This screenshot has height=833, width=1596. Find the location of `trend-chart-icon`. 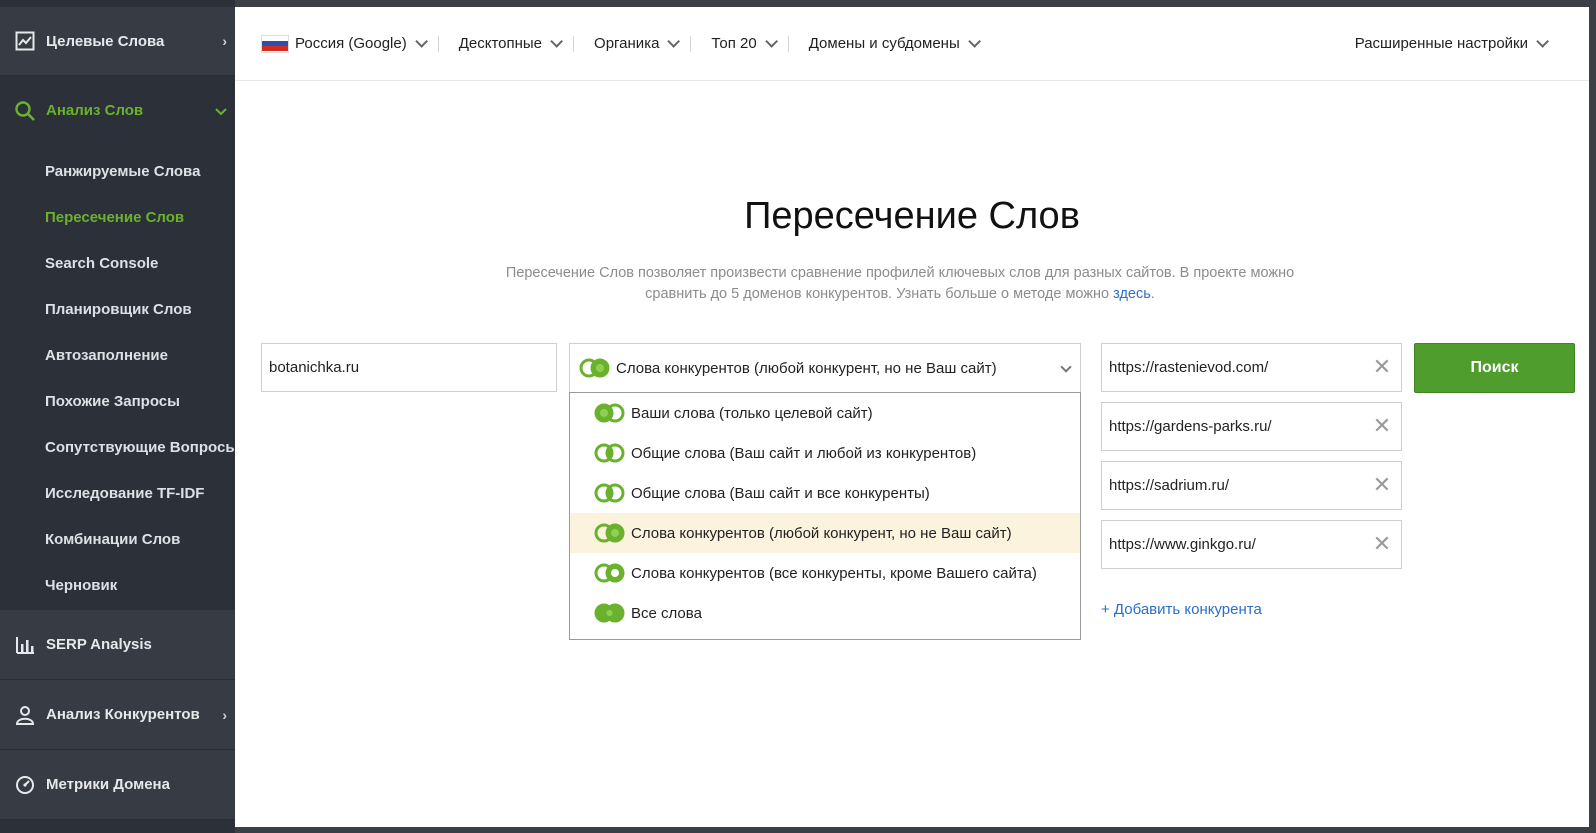

trend-chart-icon is located at coordinates (25, 41).